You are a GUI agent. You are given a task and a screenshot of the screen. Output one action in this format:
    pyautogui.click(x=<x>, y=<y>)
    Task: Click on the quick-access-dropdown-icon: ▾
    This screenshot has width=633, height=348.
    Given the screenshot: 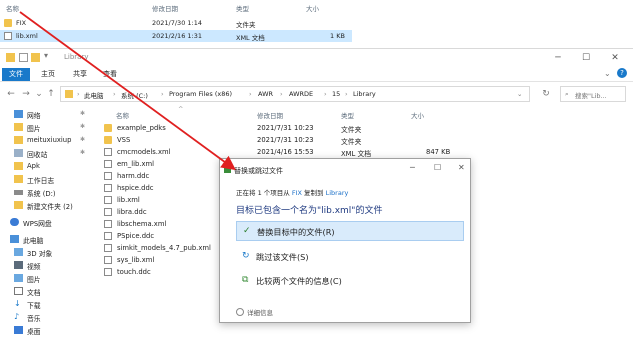 What is the action you would take?
    pyautogui.click(x=46, y=55)
    